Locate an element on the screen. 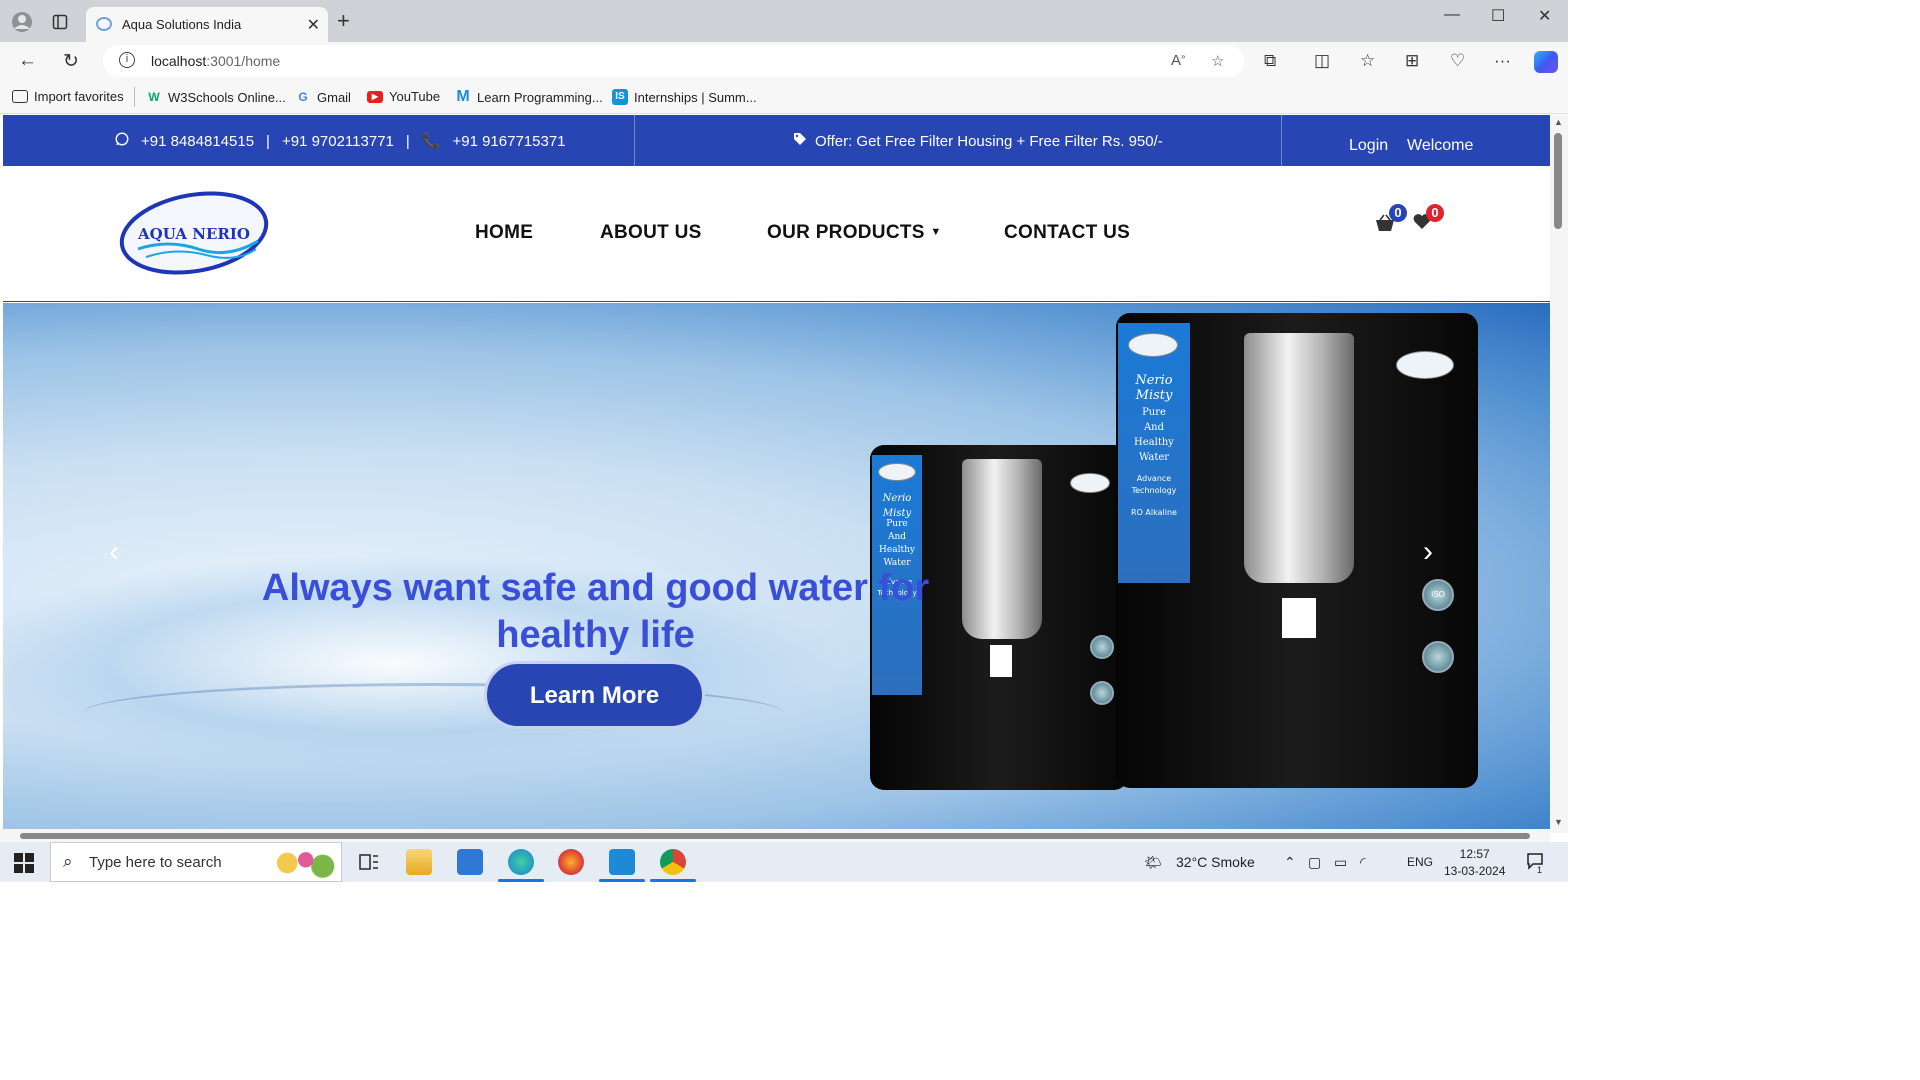 This screenshot has height=1080, width=1920. phone-number-1: +91 8484814515 is located at coordinates (197, 141).